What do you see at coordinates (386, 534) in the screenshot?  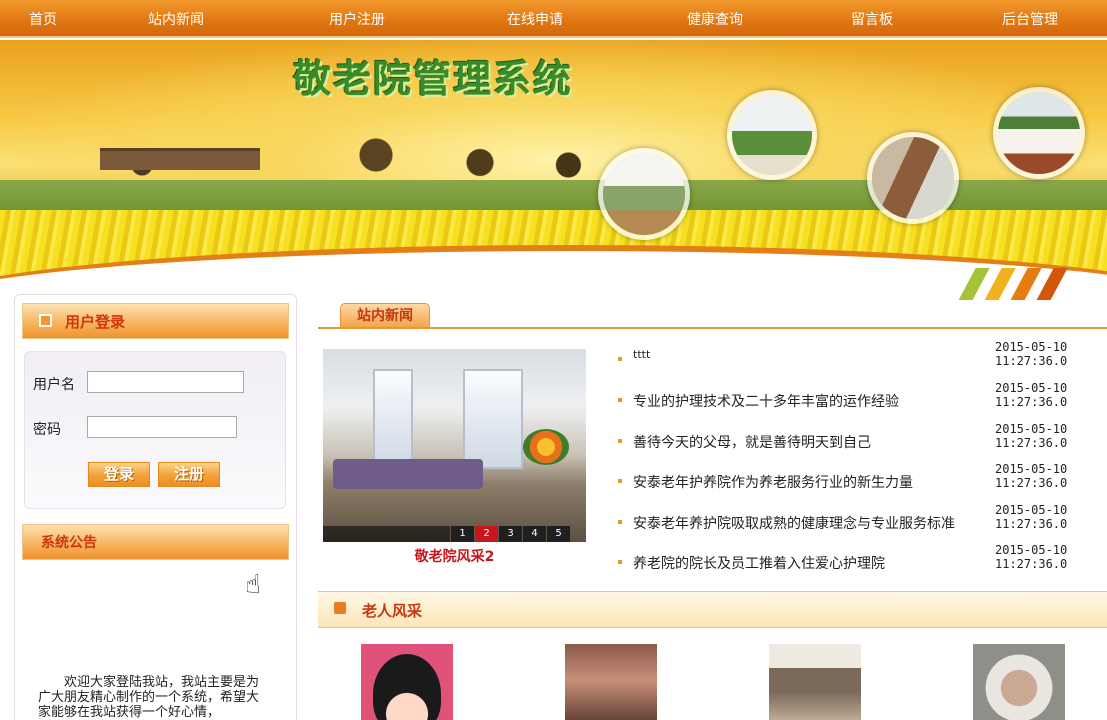 I see `slide-status-bar` at bounding box center [386, 534].